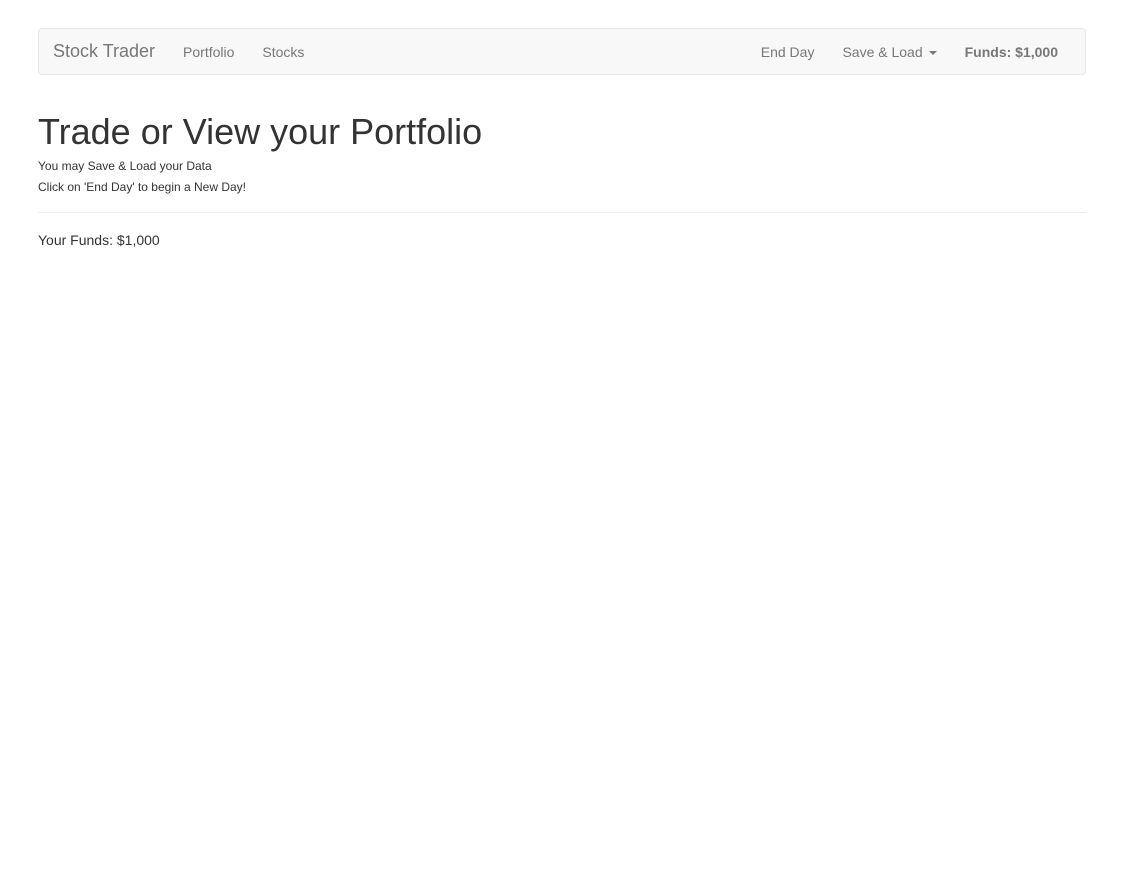 This screenshot has width=1136, height=879. What do you see at coordinates (882, 51) in the screenshot?
I see `save-load-label: Save & Load` at bounding box center [882, 51].